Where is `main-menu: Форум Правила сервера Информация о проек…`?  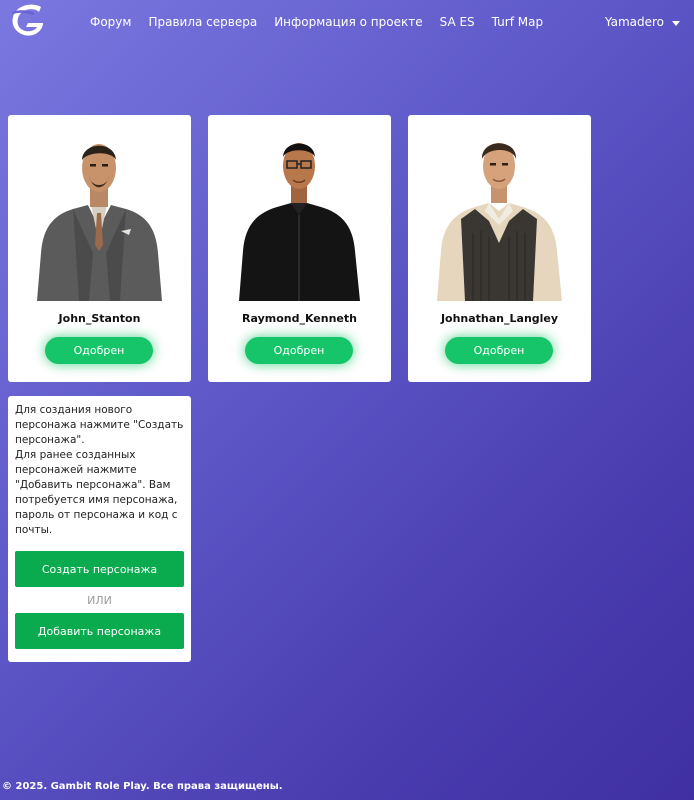
main-menu: Форум Правила сервера Информация о проек… is located at coordinates (325, 22).